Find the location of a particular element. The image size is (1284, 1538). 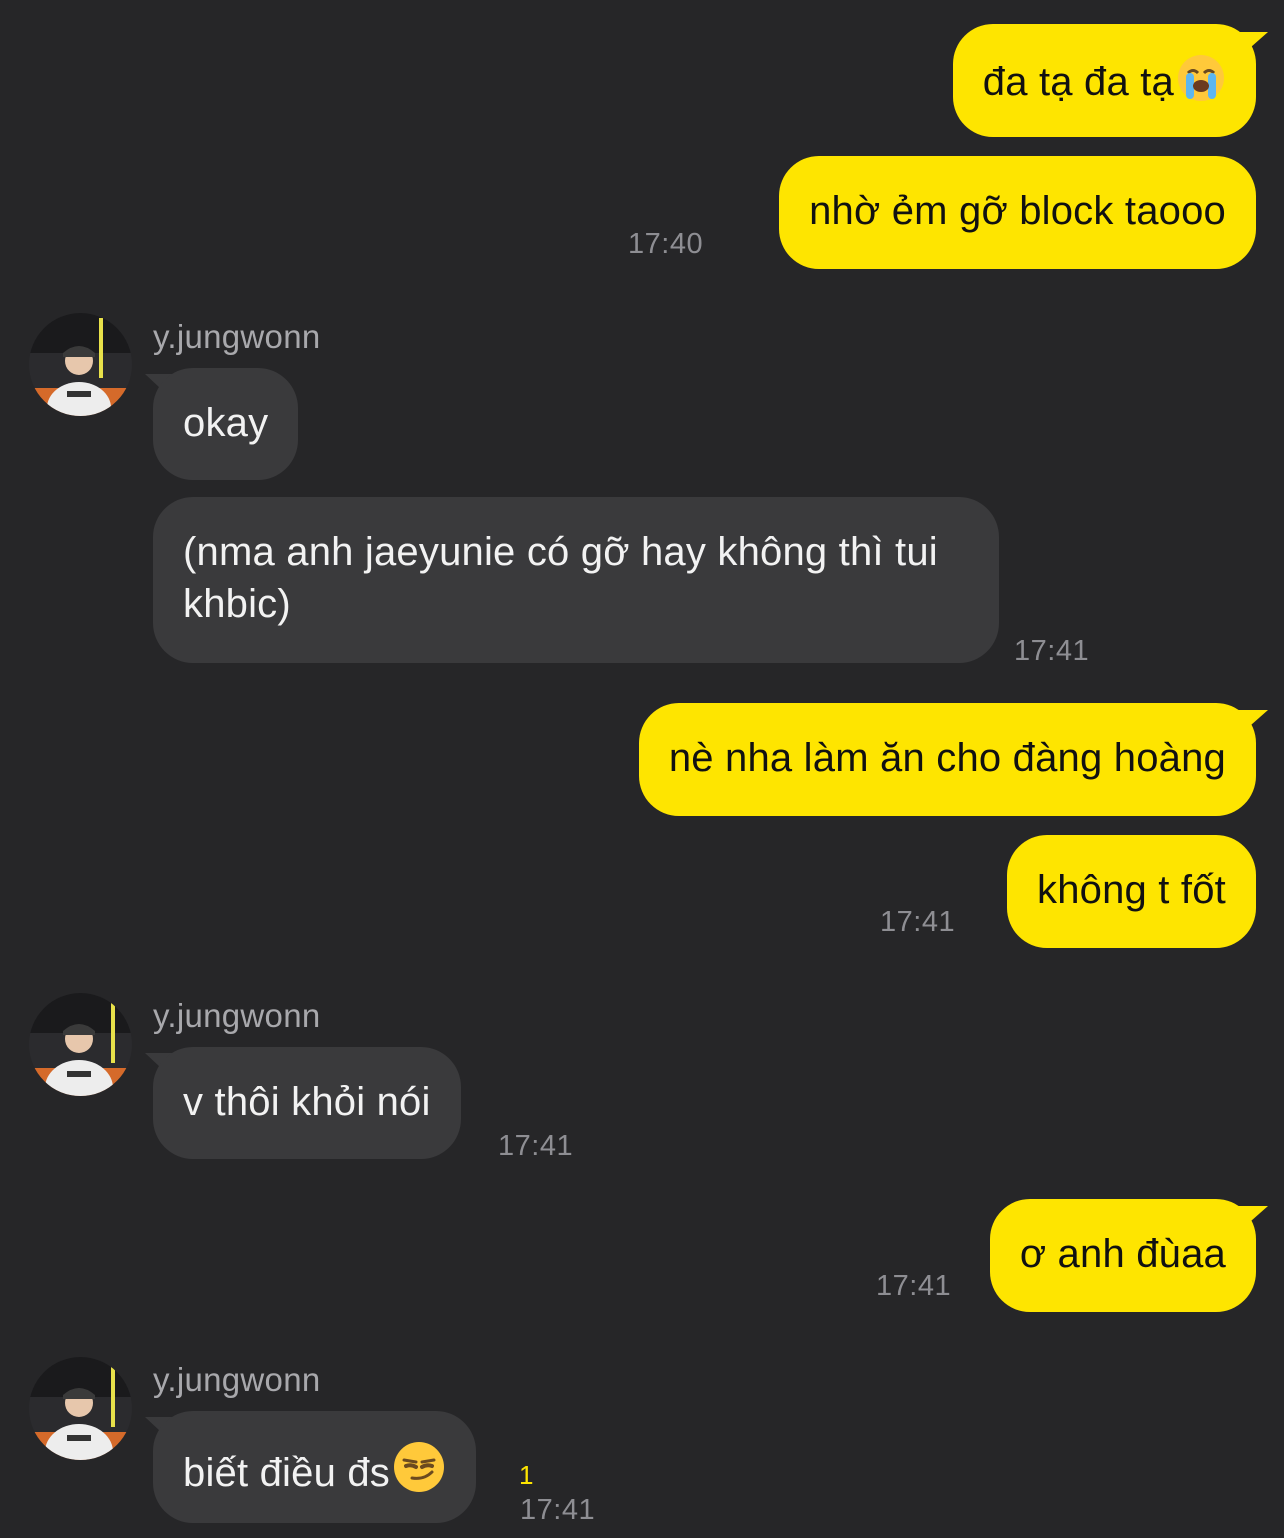

message-bubble-incoming: v thôi khỏi nói is located at coordinates (307, 1103).